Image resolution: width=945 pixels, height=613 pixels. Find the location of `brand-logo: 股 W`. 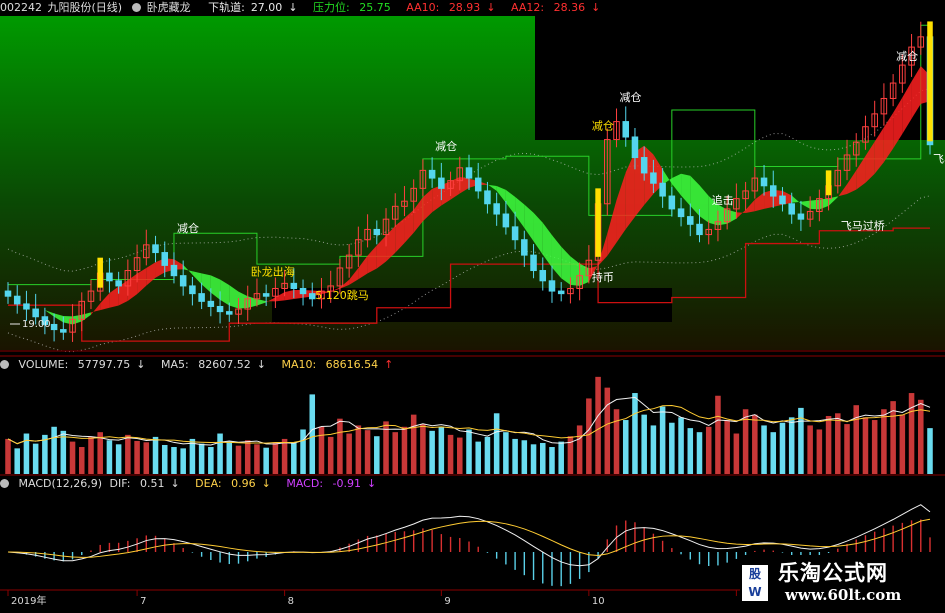

brand-logo: 股 W is located at coordinates (755, 583).